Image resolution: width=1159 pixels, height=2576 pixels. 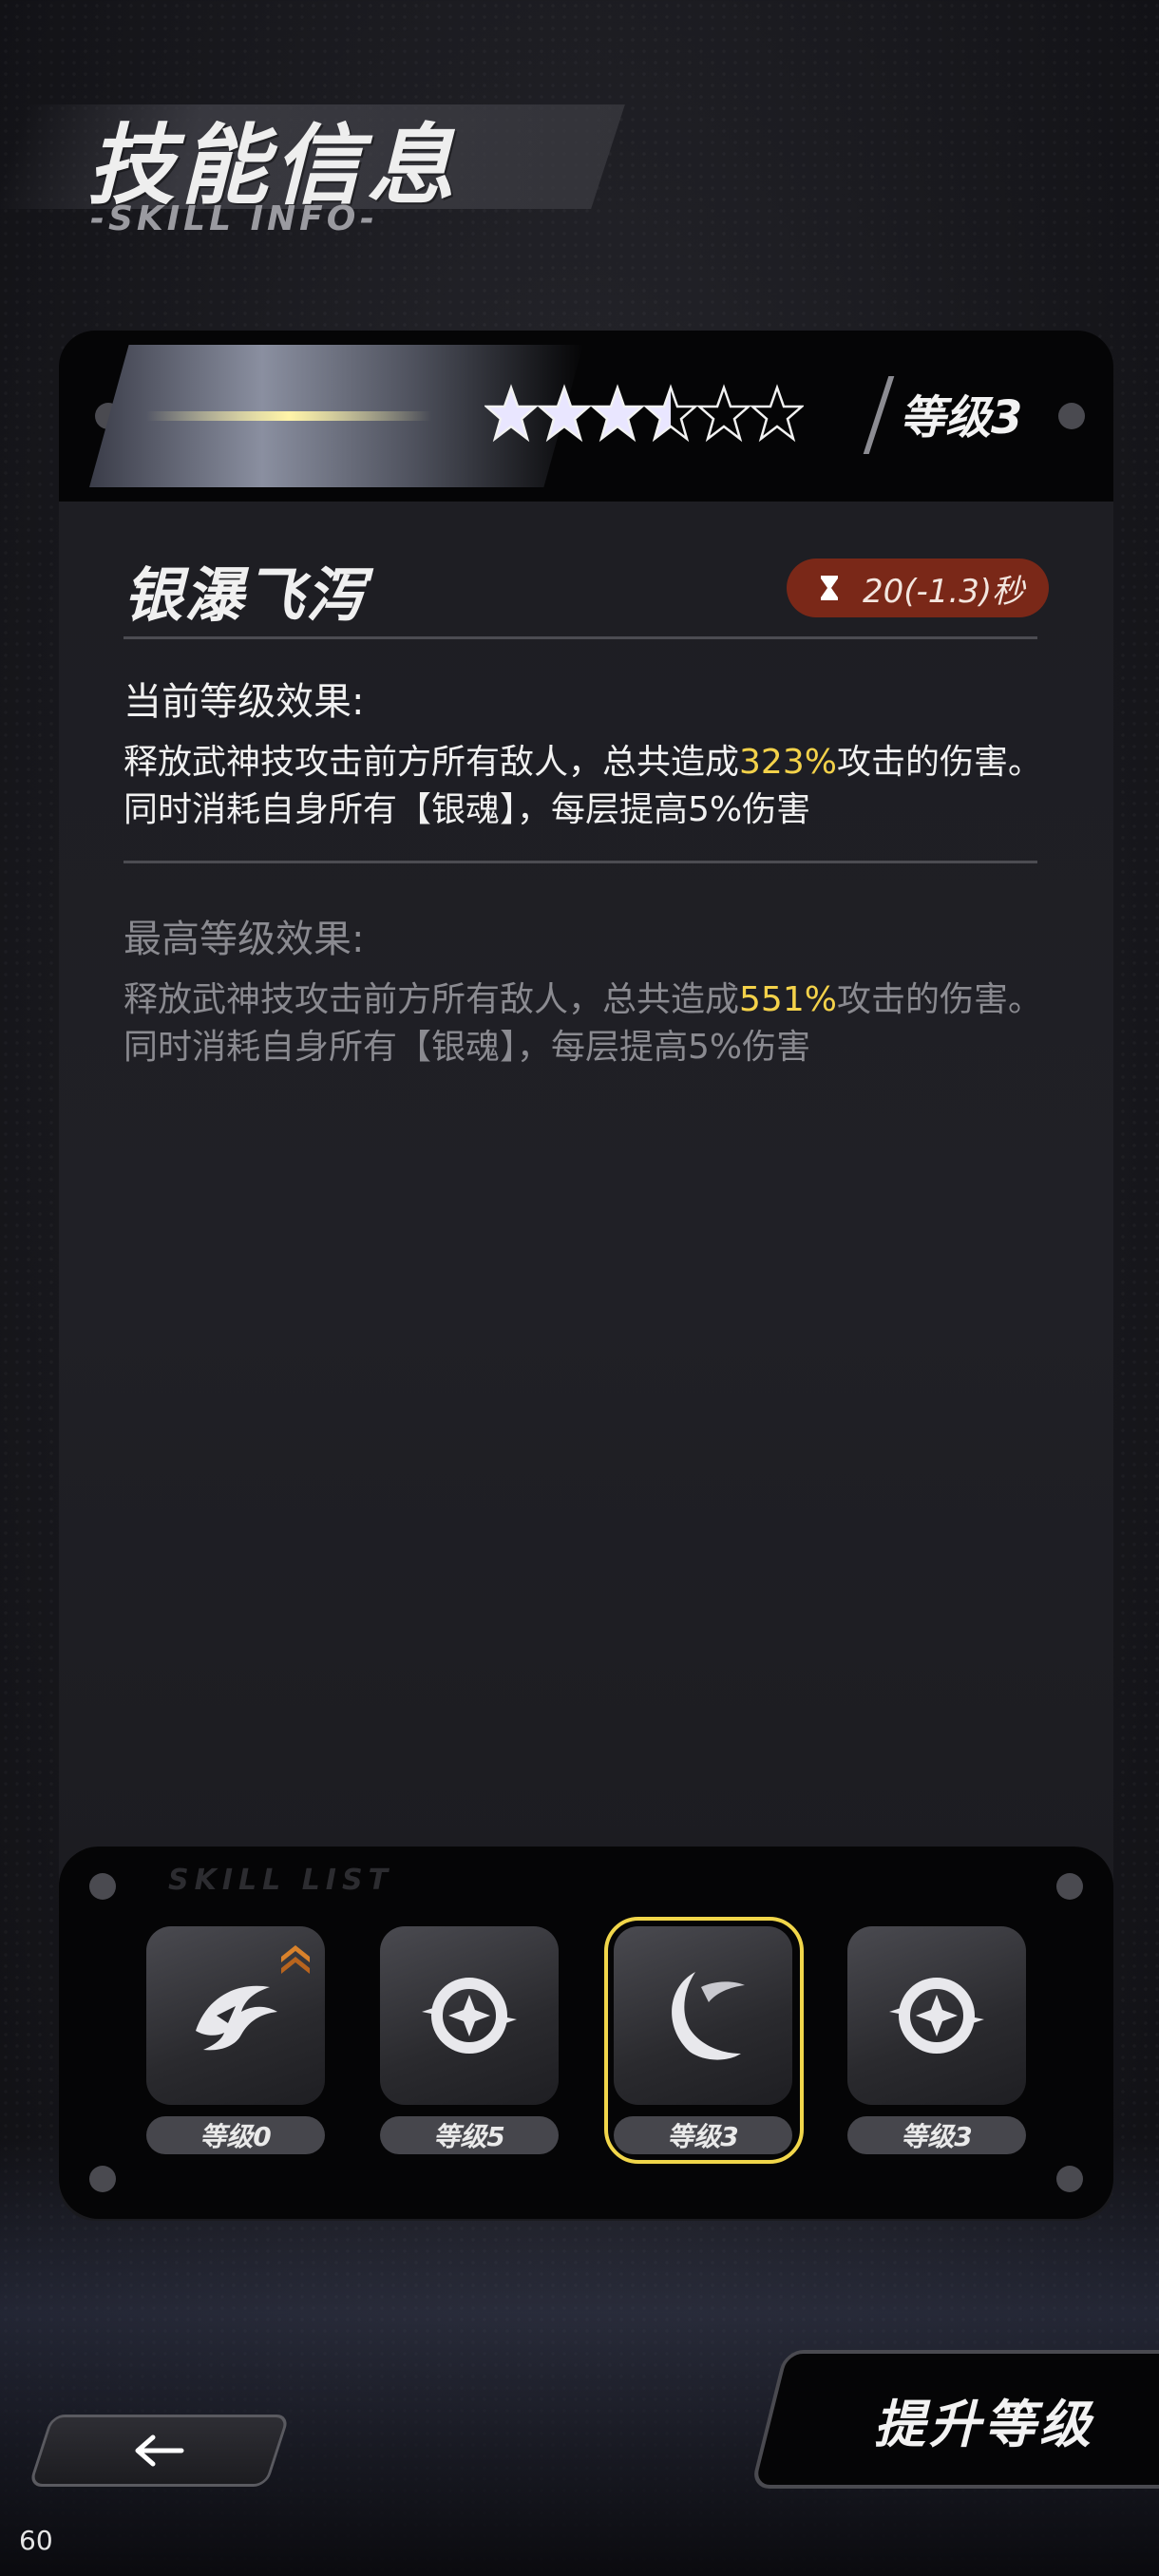 I want to click on page-subtitle: -SKILL INFO-, so click(x=234, y=218).